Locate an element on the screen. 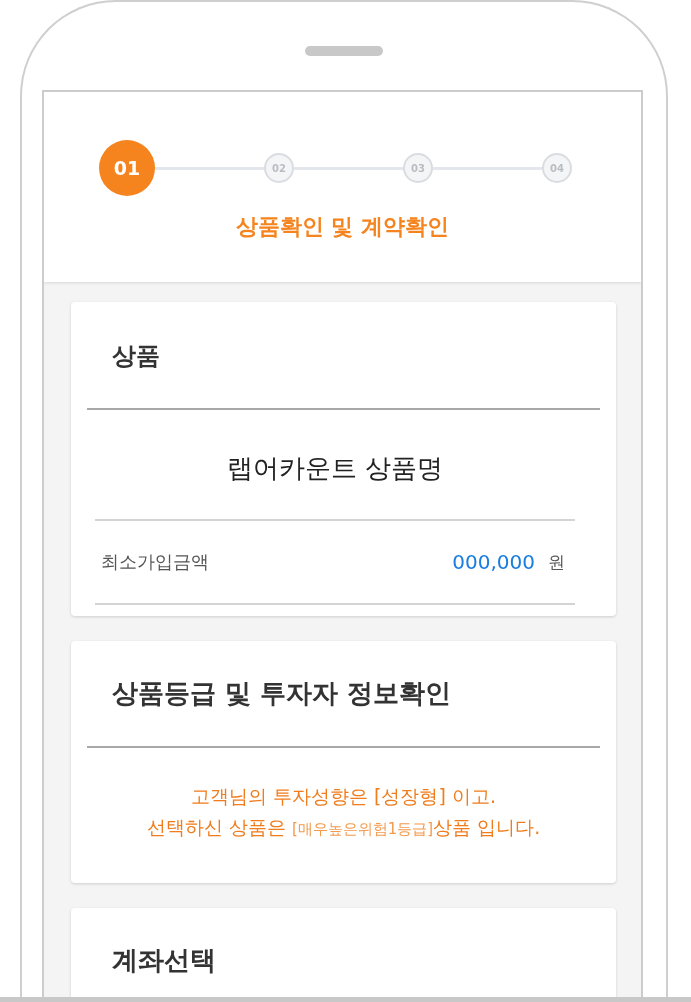 This screenshot has width=691, height=1002. step-indicator: 02 is located at coordinates (279, 168).